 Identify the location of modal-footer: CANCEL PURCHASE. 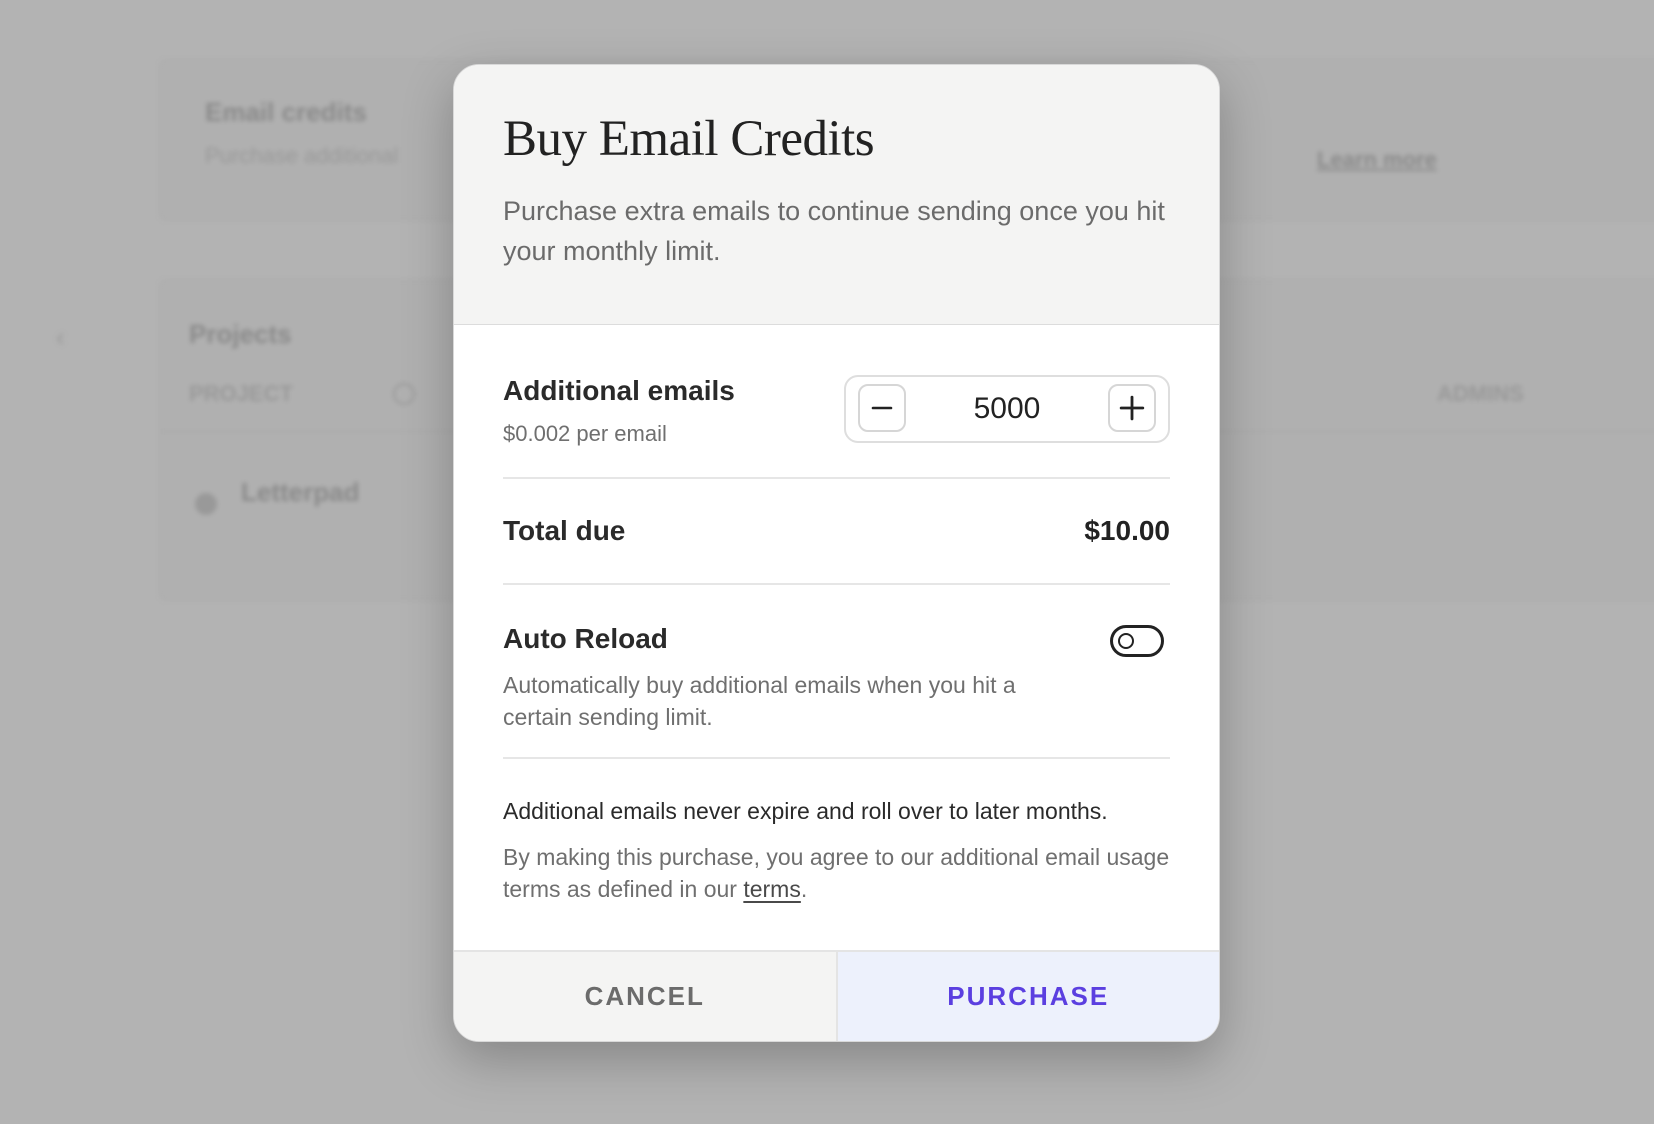
(836, 995).